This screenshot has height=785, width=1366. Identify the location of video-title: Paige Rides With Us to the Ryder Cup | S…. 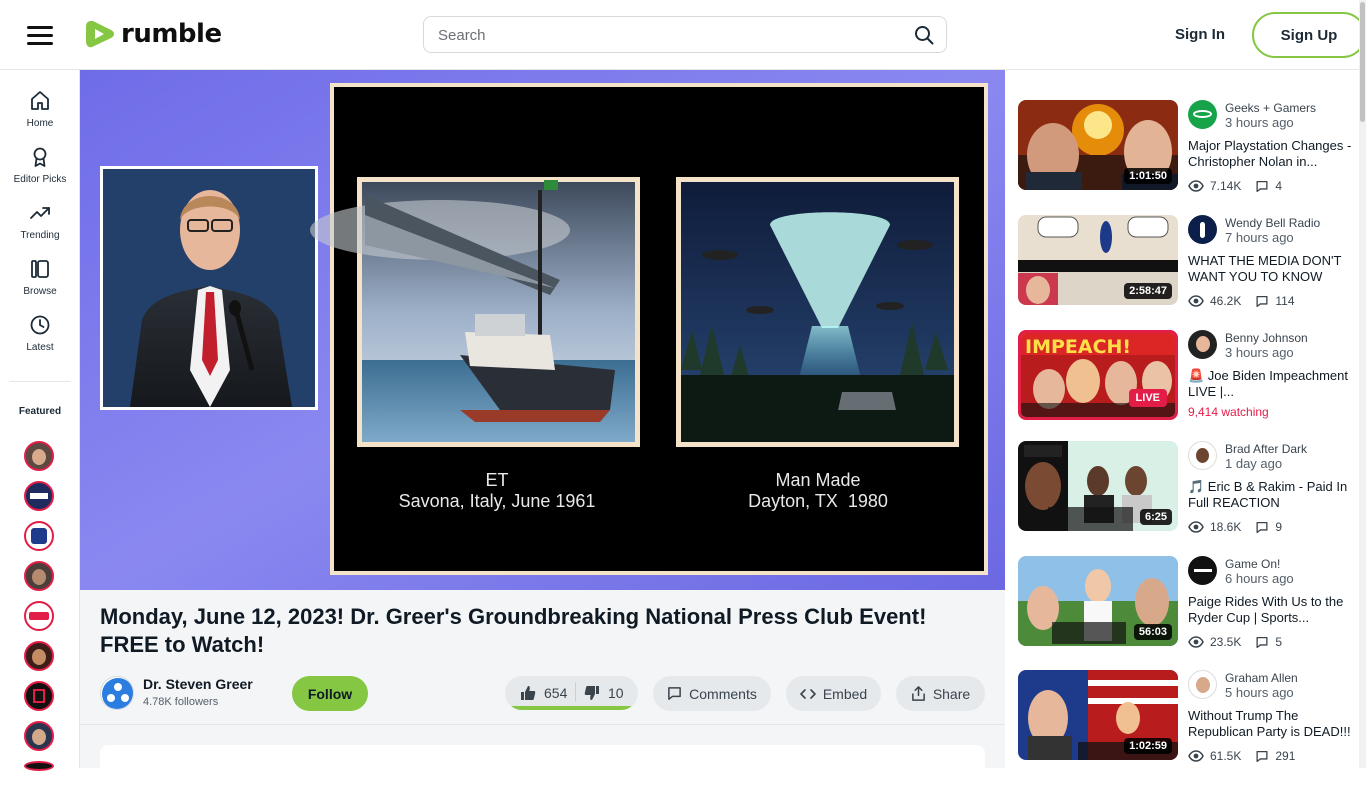
(1273, 610).